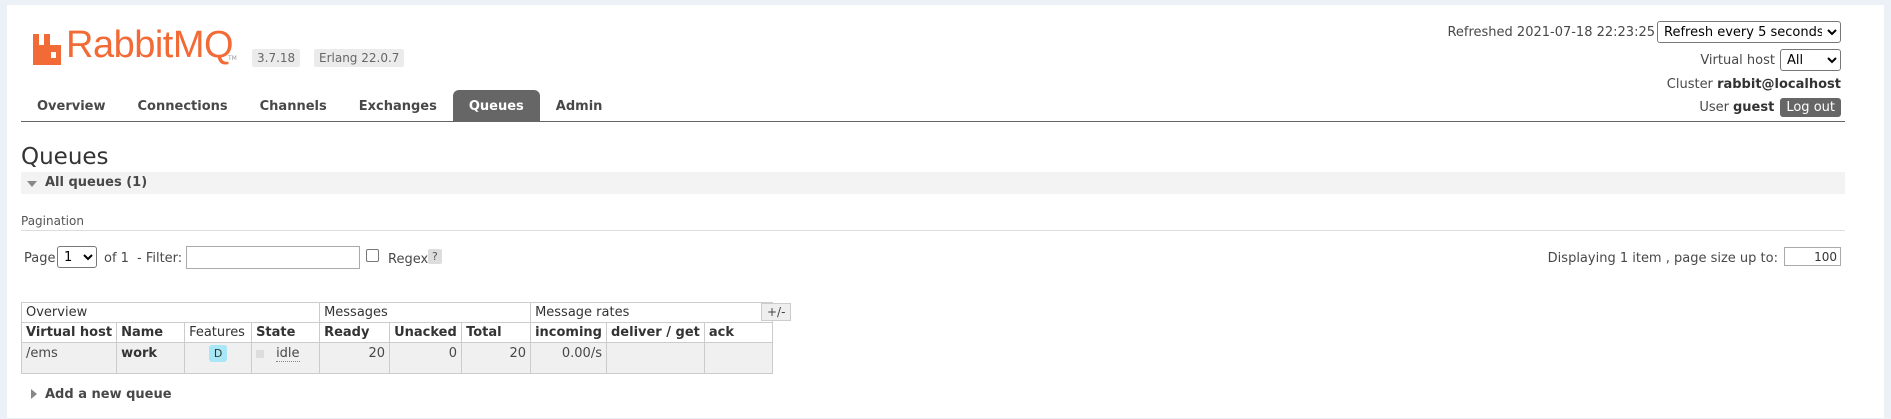  What do you see at coordinates (71, 105) in the screenshot?
I see `tab-overview: Overview` at bounding box center [71, 105].